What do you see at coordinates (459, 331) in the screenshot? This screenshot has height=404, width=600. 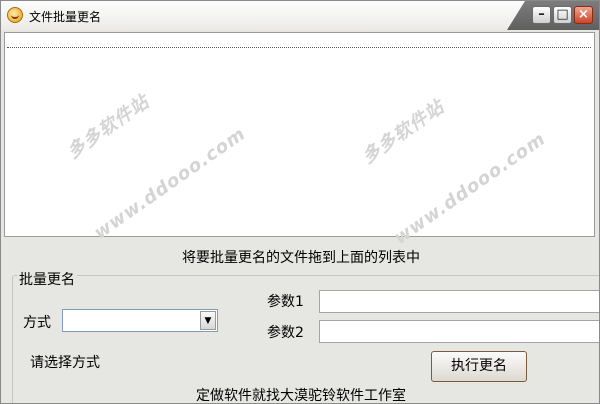 I see `param2-input` at bounding box center [459, 331].